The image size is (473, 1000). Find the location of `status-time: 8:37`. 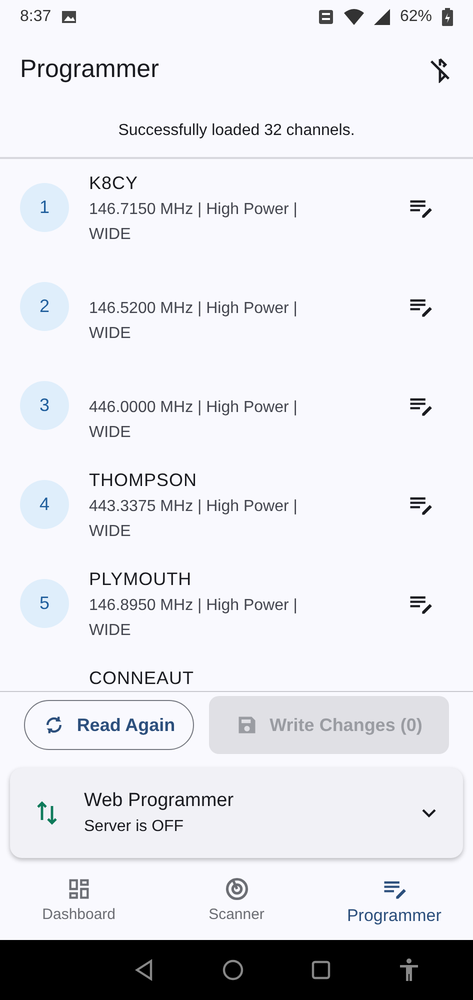

status-time: 8:37 is located at coordinates (36, 17).